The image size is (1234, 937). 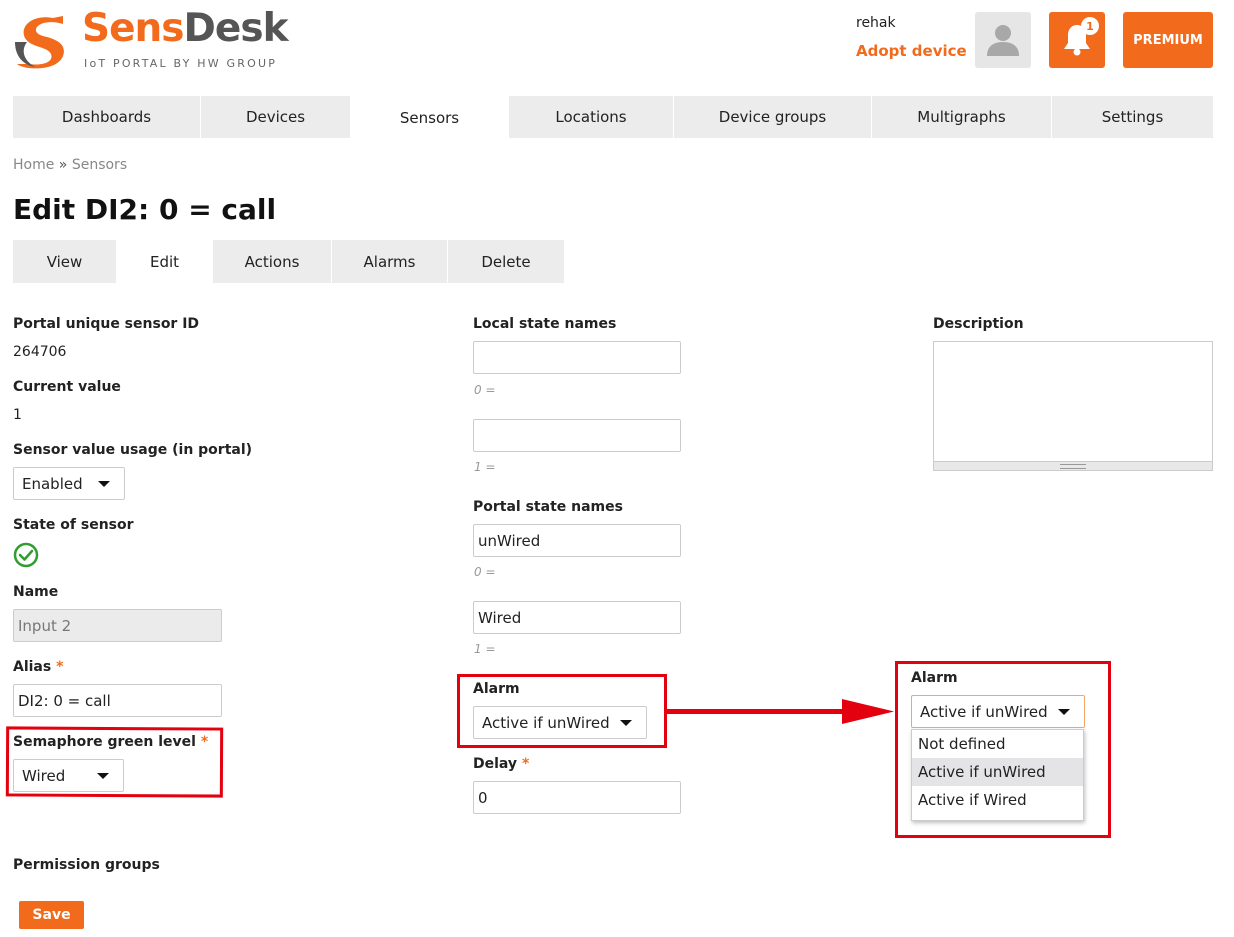 I want to click on notifications-button: 1, so click(x=1077, y=40).